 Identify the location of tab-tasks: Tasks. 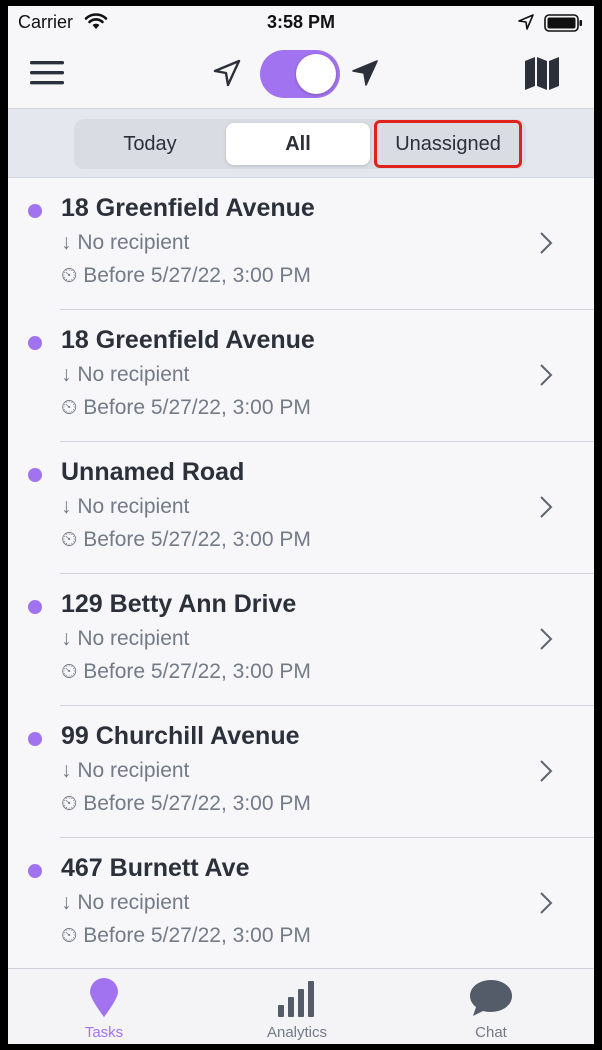
(104, 1006).